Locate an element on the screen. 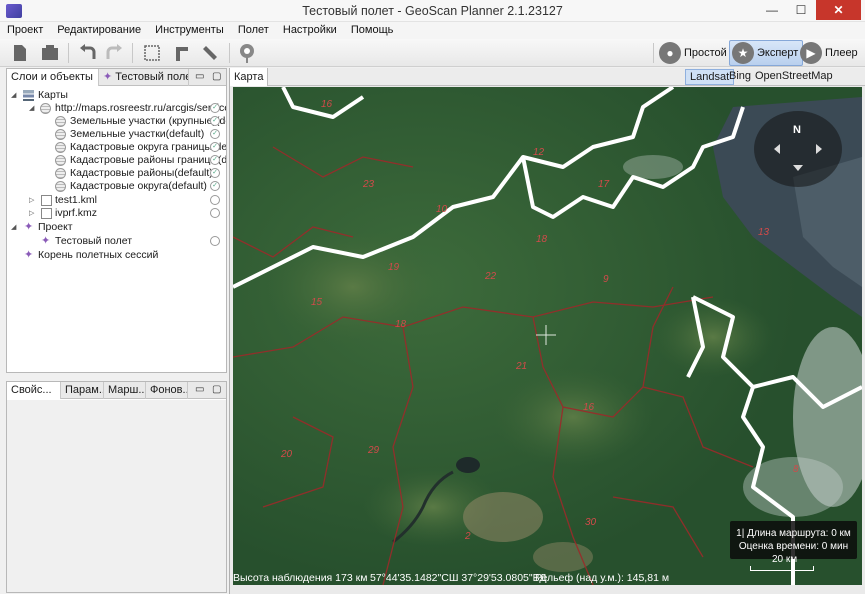  coordinates-readout: 57°44'35.1482"СШ 37°29'53.0805"ВД is located at coordinates (458, 578).